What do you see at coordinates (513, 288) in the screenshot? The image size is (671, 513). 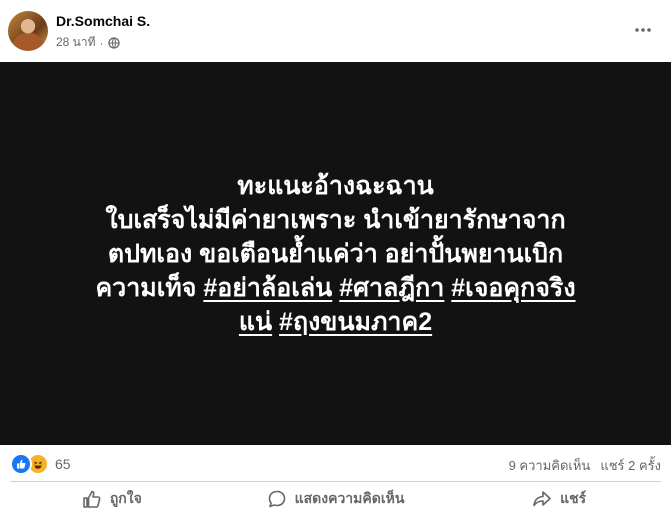 I see `hashtag-link: #เจอคุกจริง` at bounding box center [513, 288].